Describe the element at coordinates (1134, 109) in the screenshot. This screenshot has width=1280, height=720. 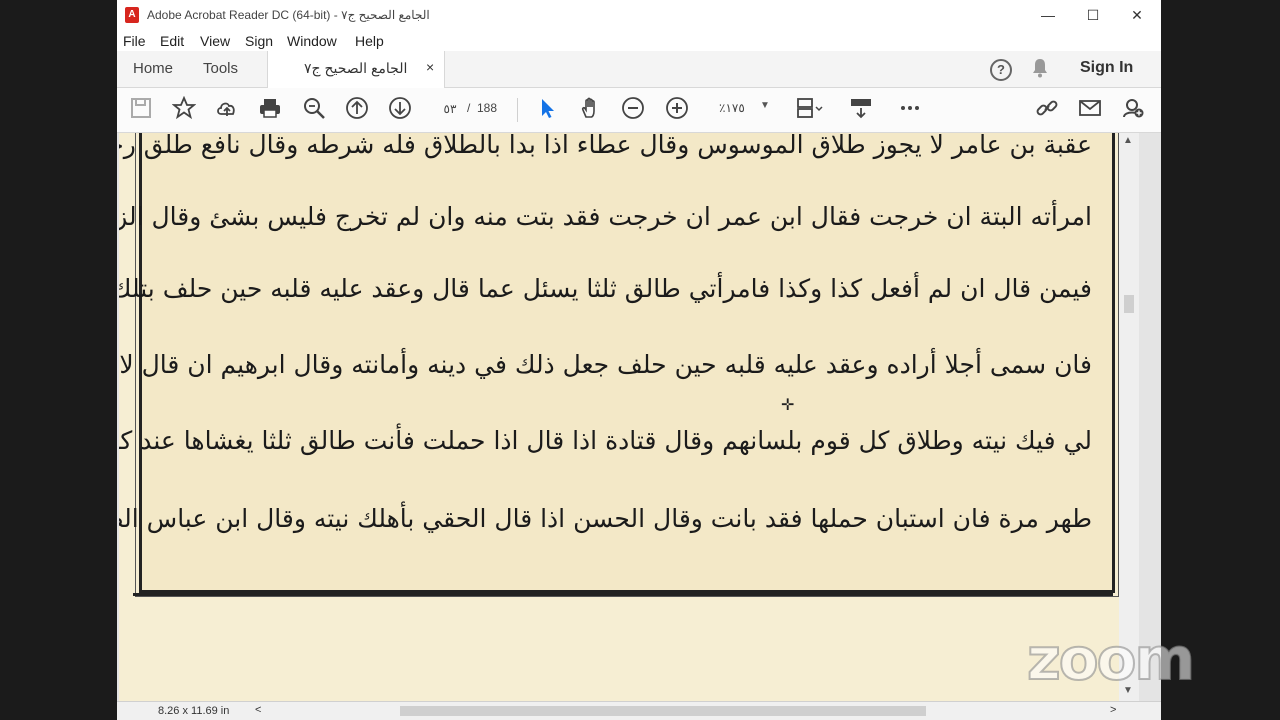
I see `add-user-icon` at that location.